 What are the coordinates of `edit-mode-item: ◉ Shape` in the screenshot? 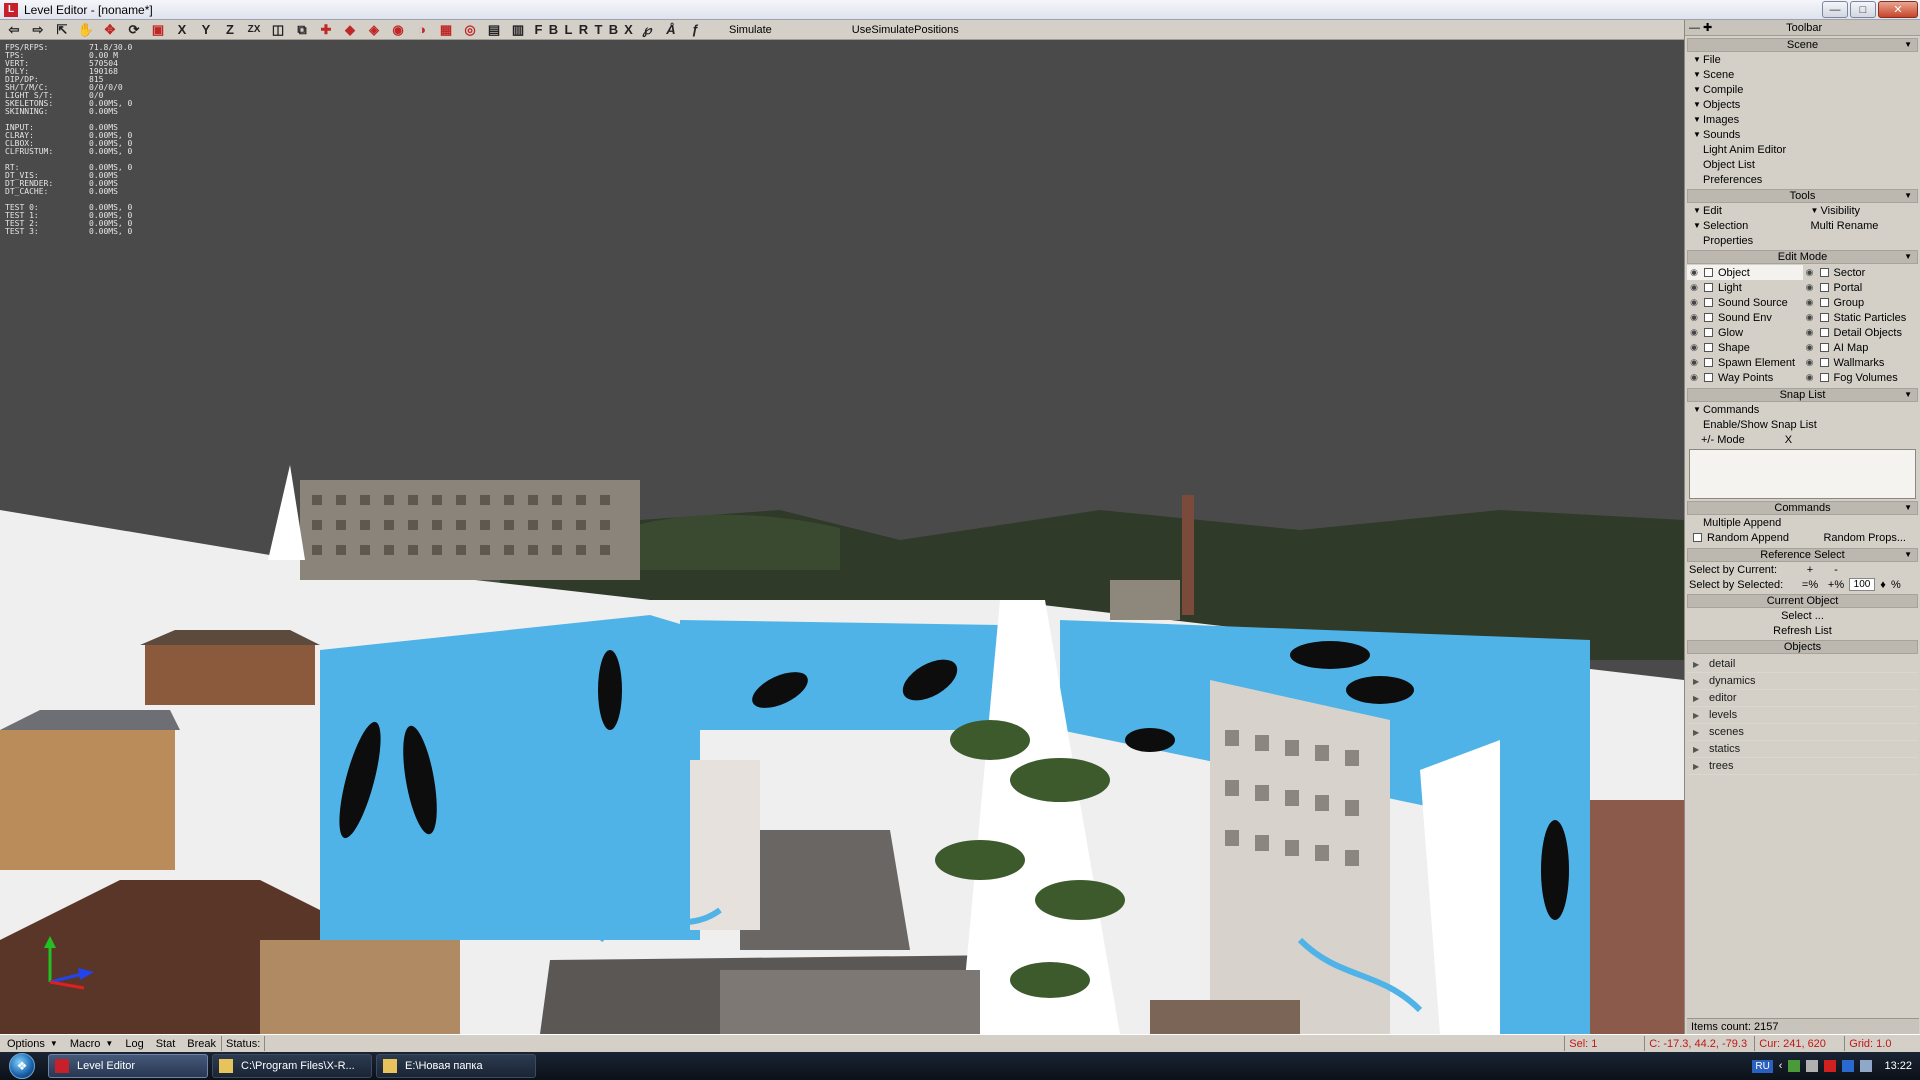 It's located at (1745, 347).